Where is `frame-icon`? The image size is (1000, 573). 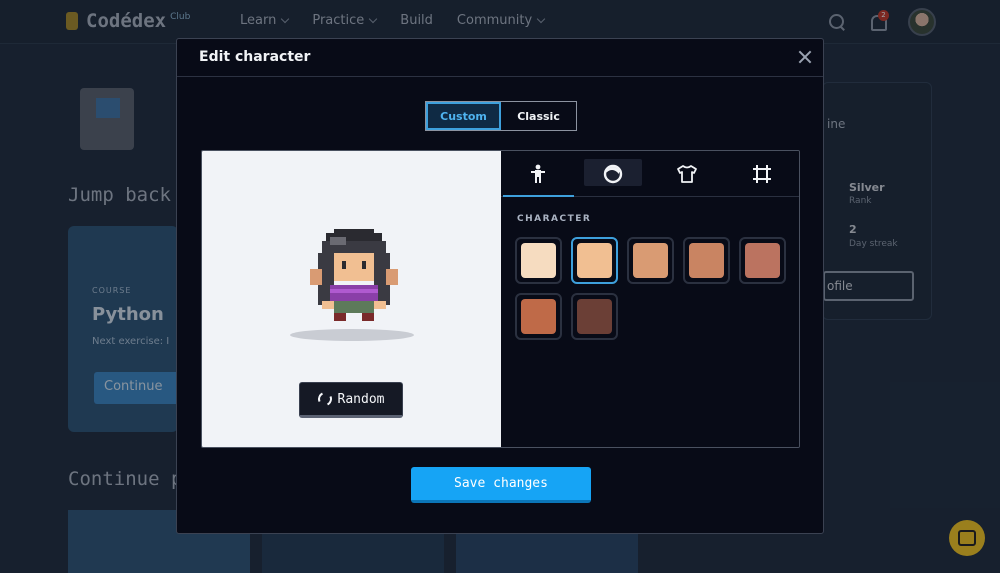 frame-icon is located at coordinates (761, 173).